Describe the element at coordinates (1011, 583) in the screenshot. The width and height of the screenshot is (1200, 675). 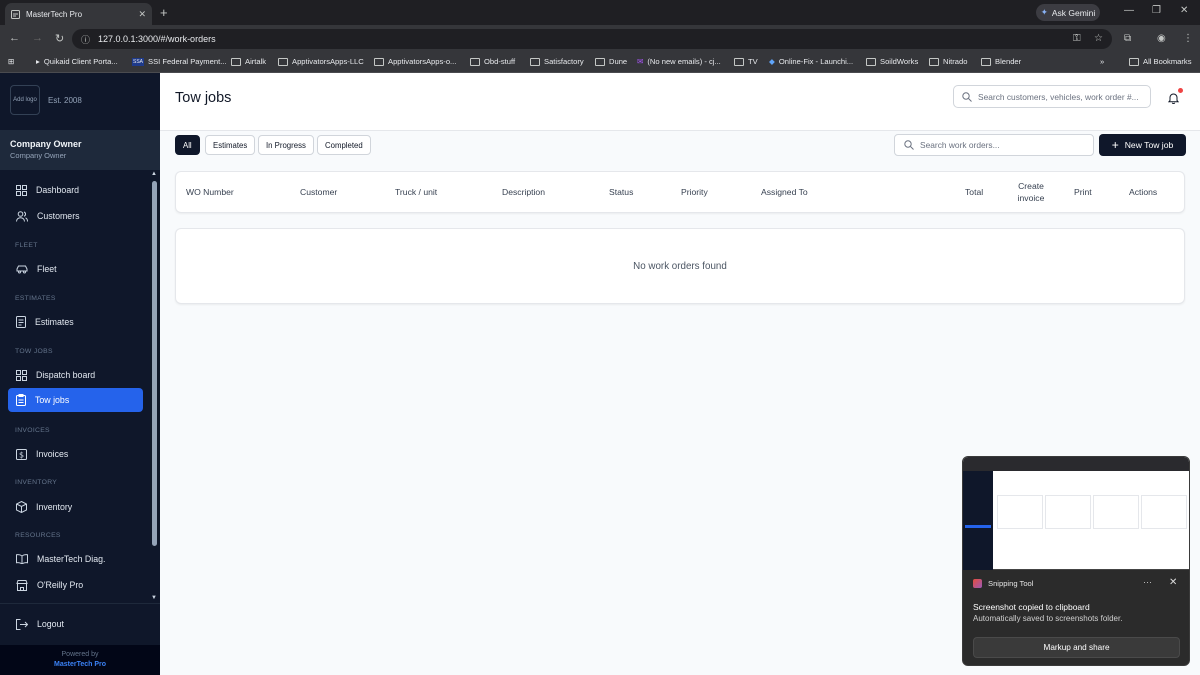
I see `toast-app-name: Snipping Tool` at that location.